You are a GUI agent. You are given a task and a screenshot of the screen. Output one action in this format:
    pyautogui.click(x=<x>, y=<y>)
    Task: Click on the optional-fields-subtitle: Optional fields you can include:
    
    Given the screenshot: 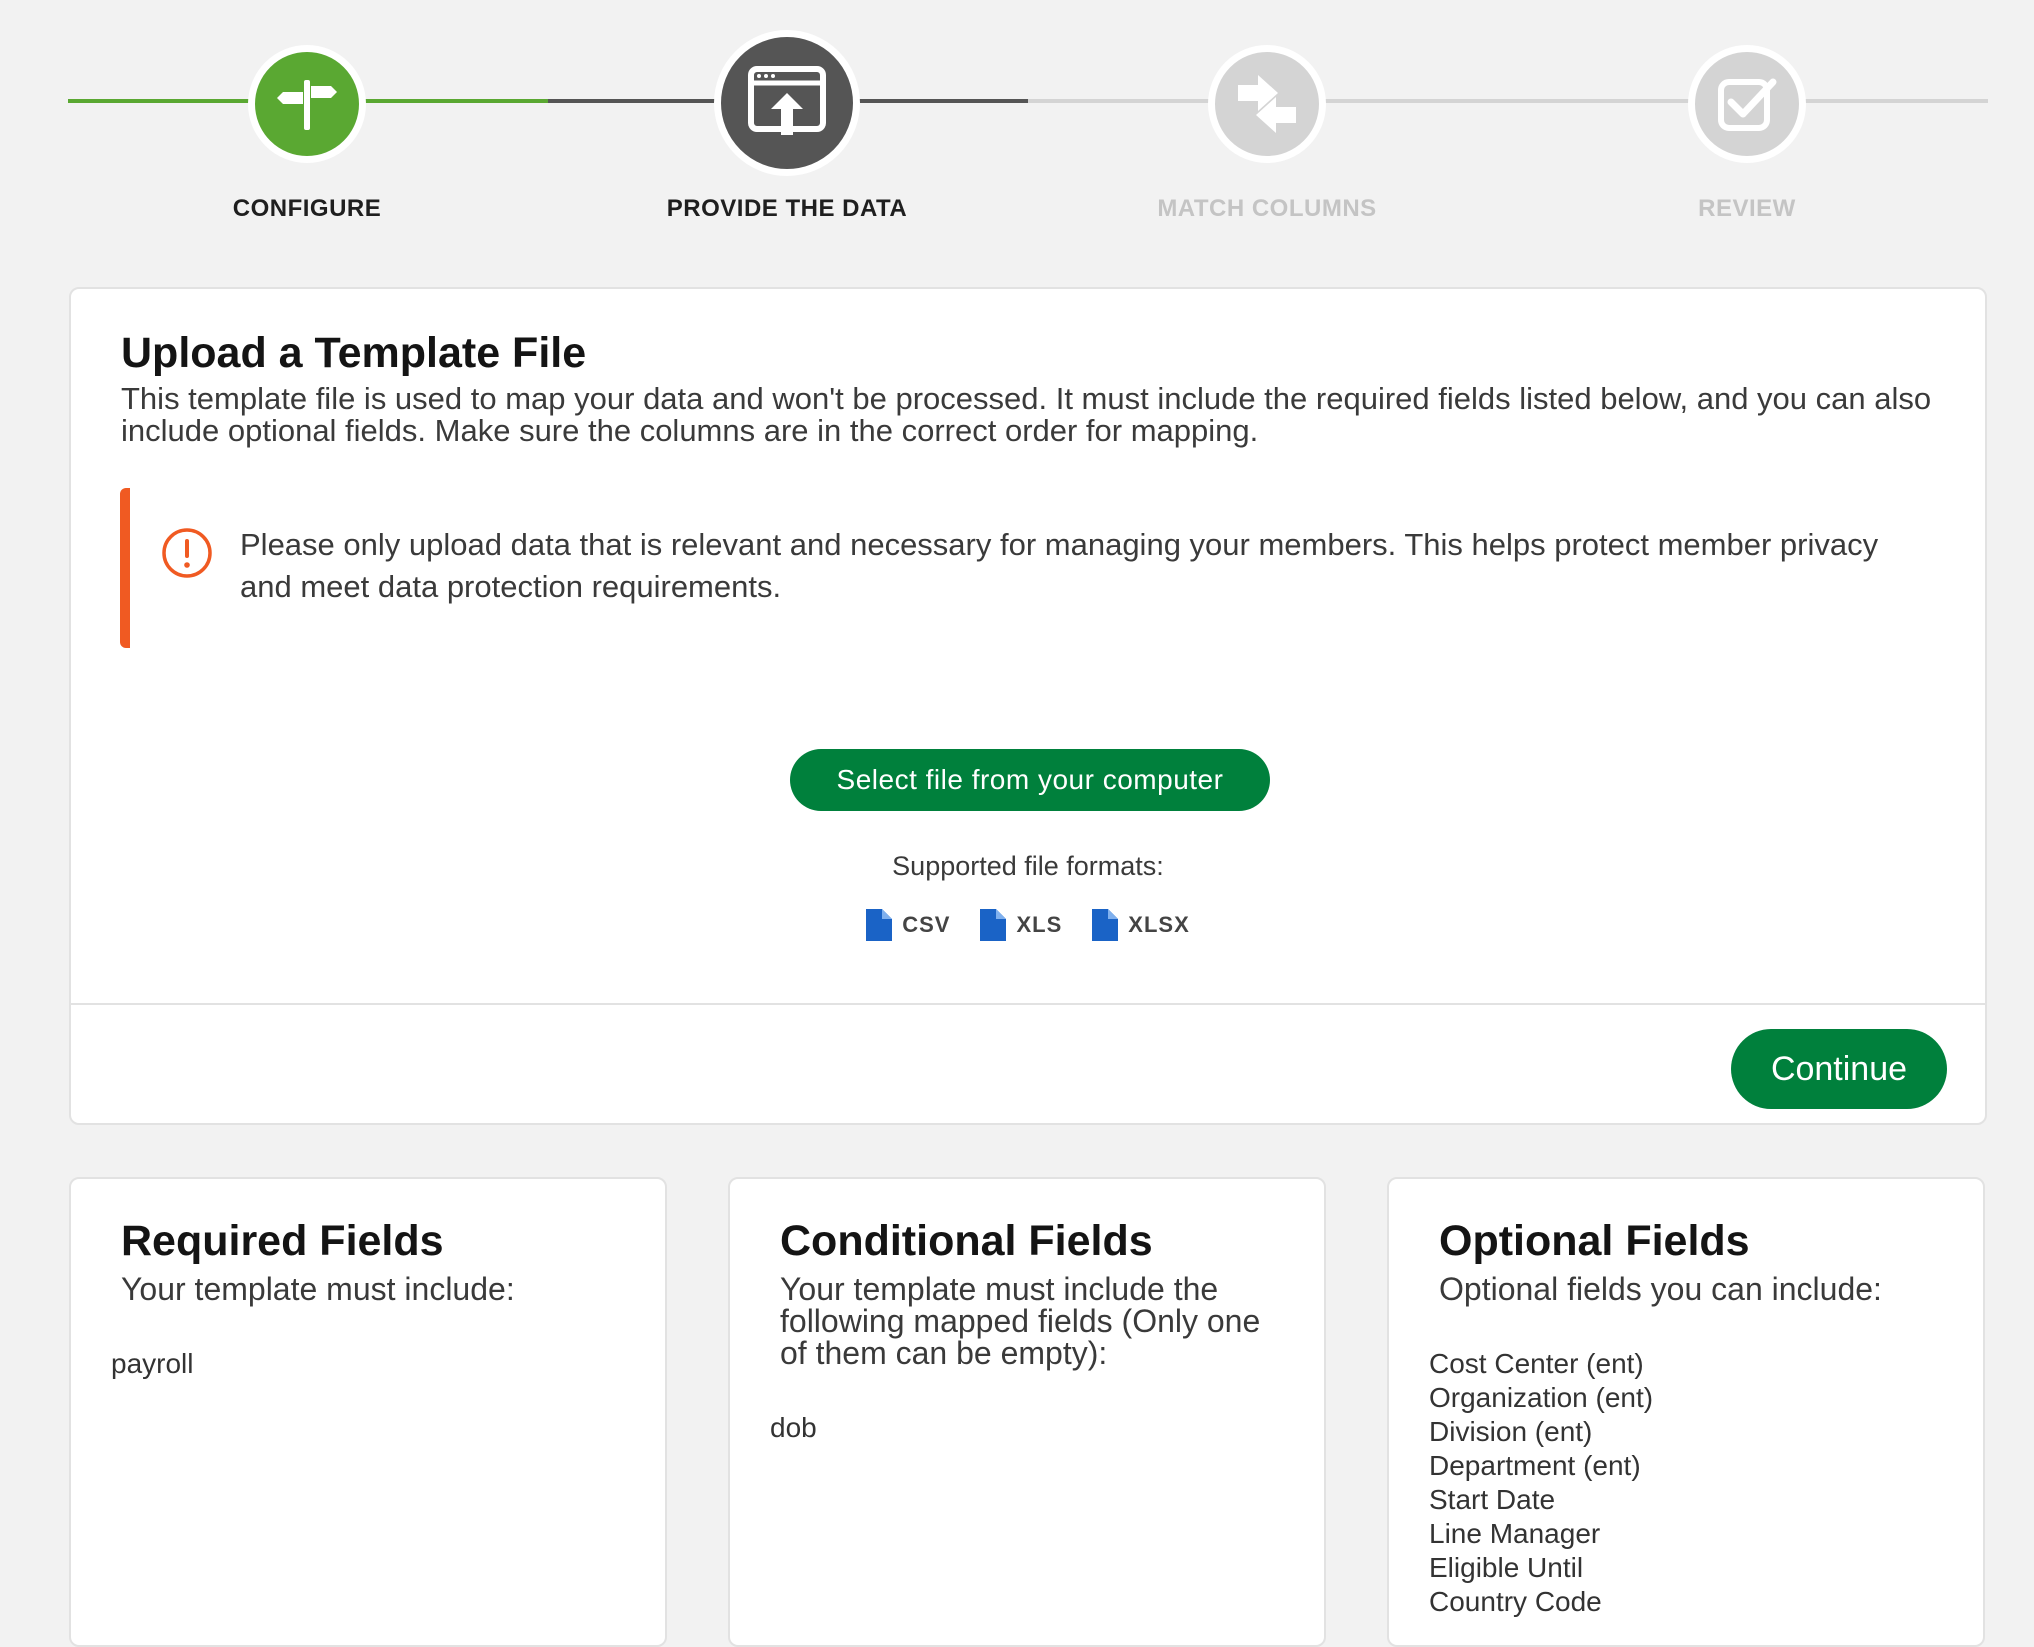 What is the action you would take?
    pyautogui.click(x=1660, y=1289)
    